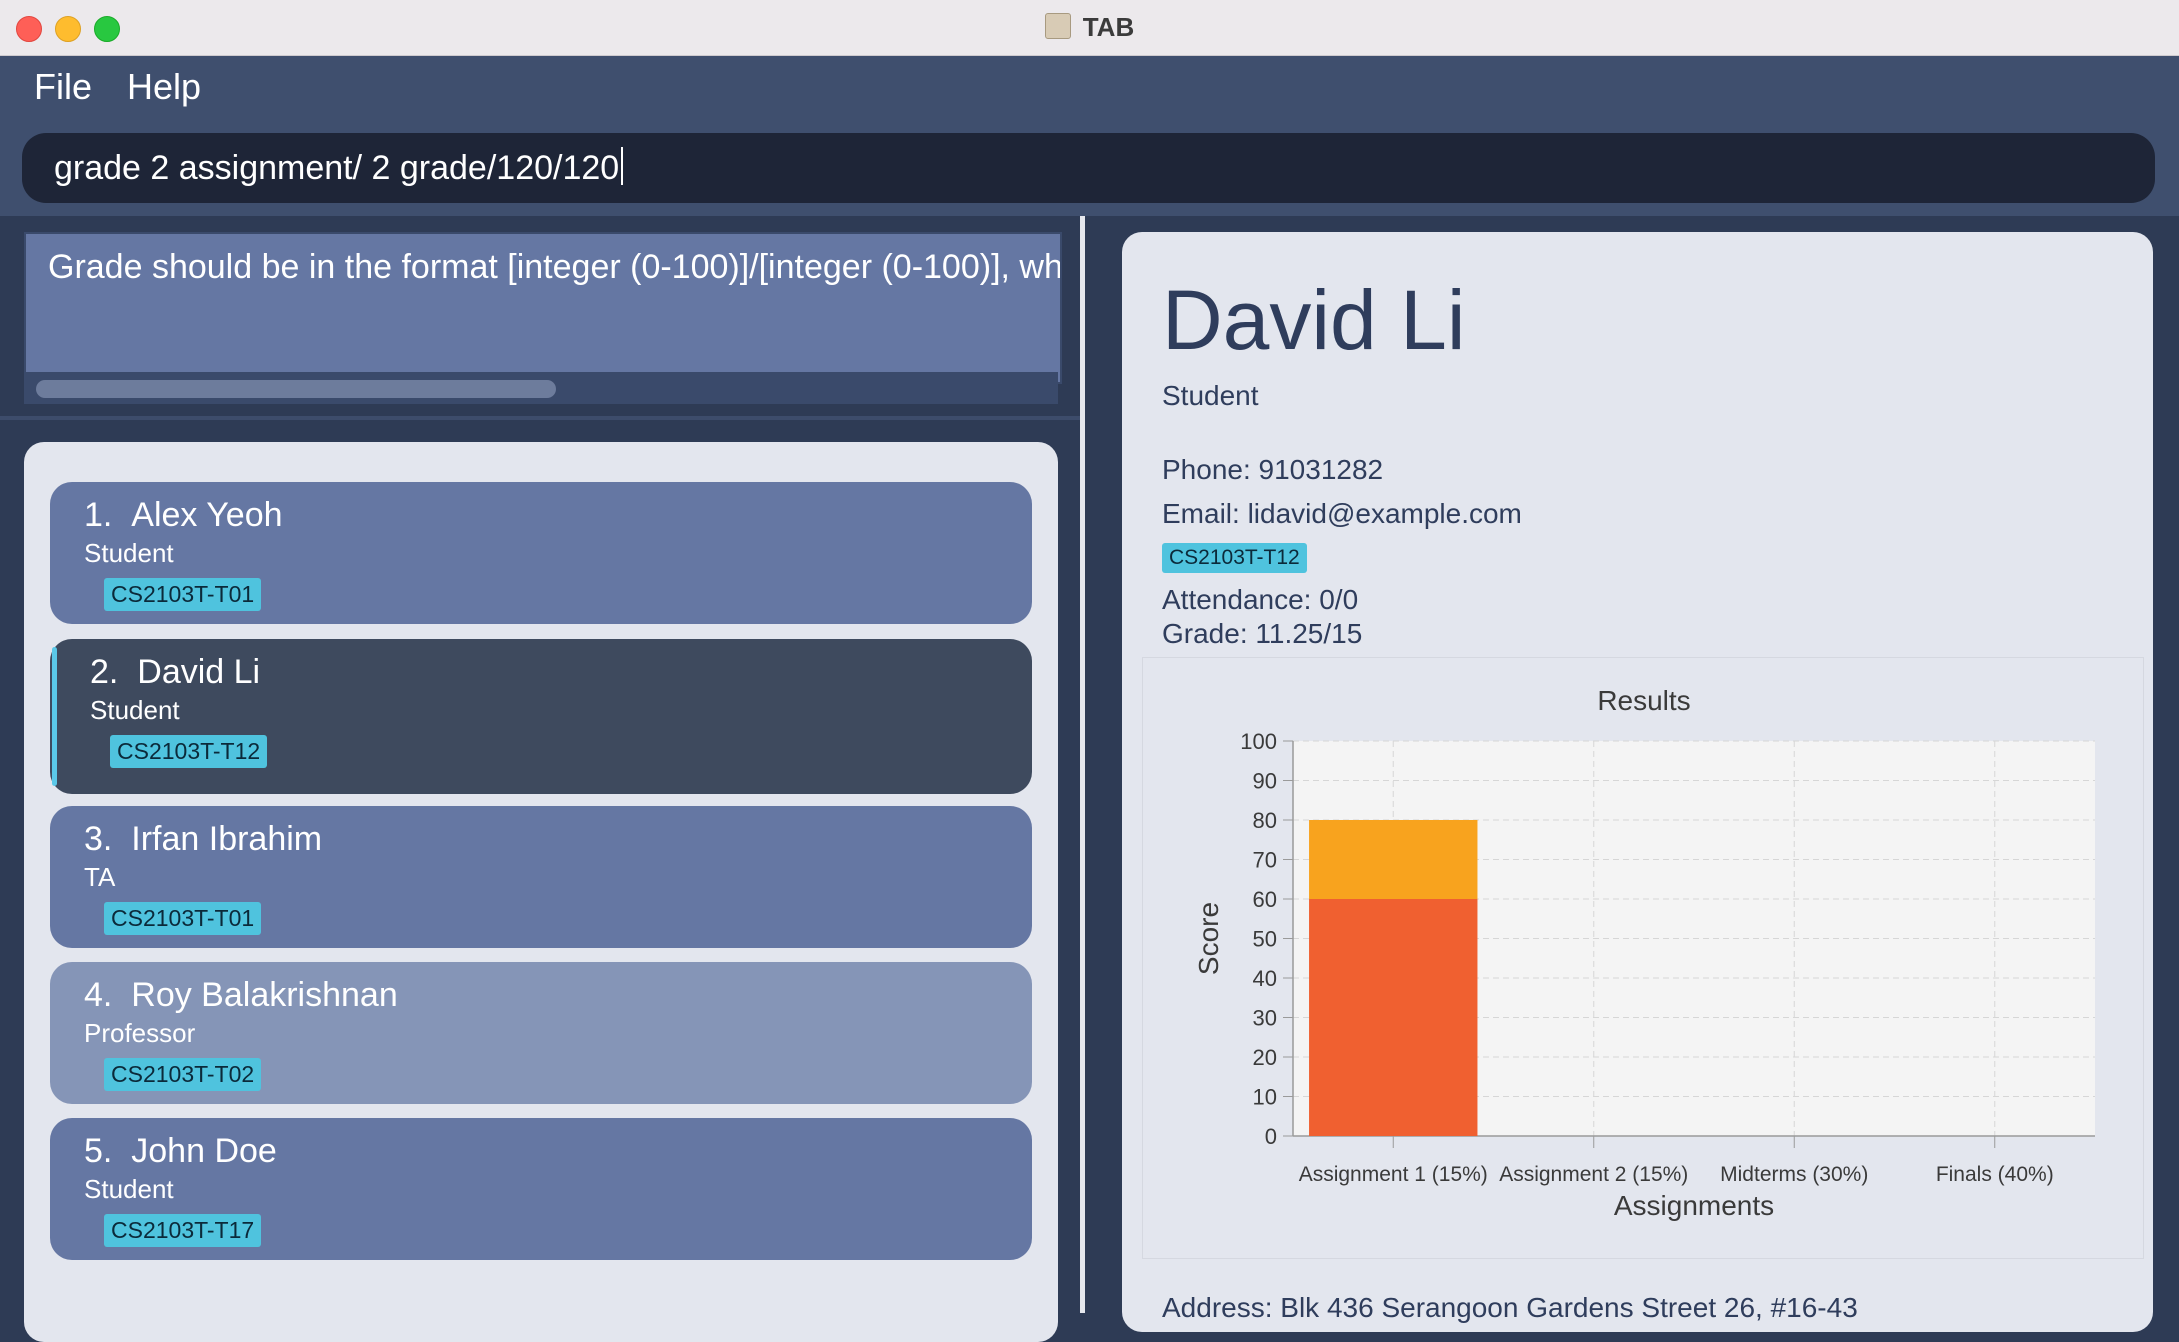  I want to click on app-icon, so click(1057, 26).